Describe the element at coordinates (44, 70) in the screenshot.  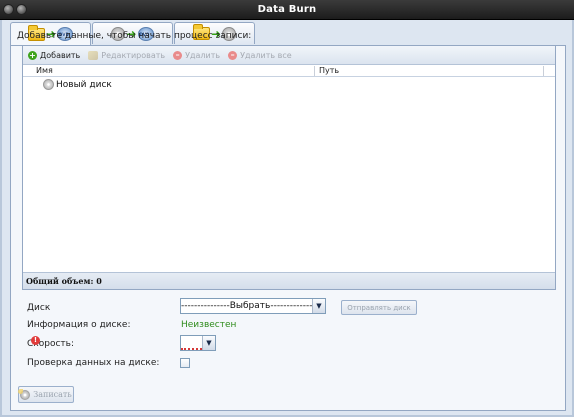
I see `column-name-header: Имя` at that location.